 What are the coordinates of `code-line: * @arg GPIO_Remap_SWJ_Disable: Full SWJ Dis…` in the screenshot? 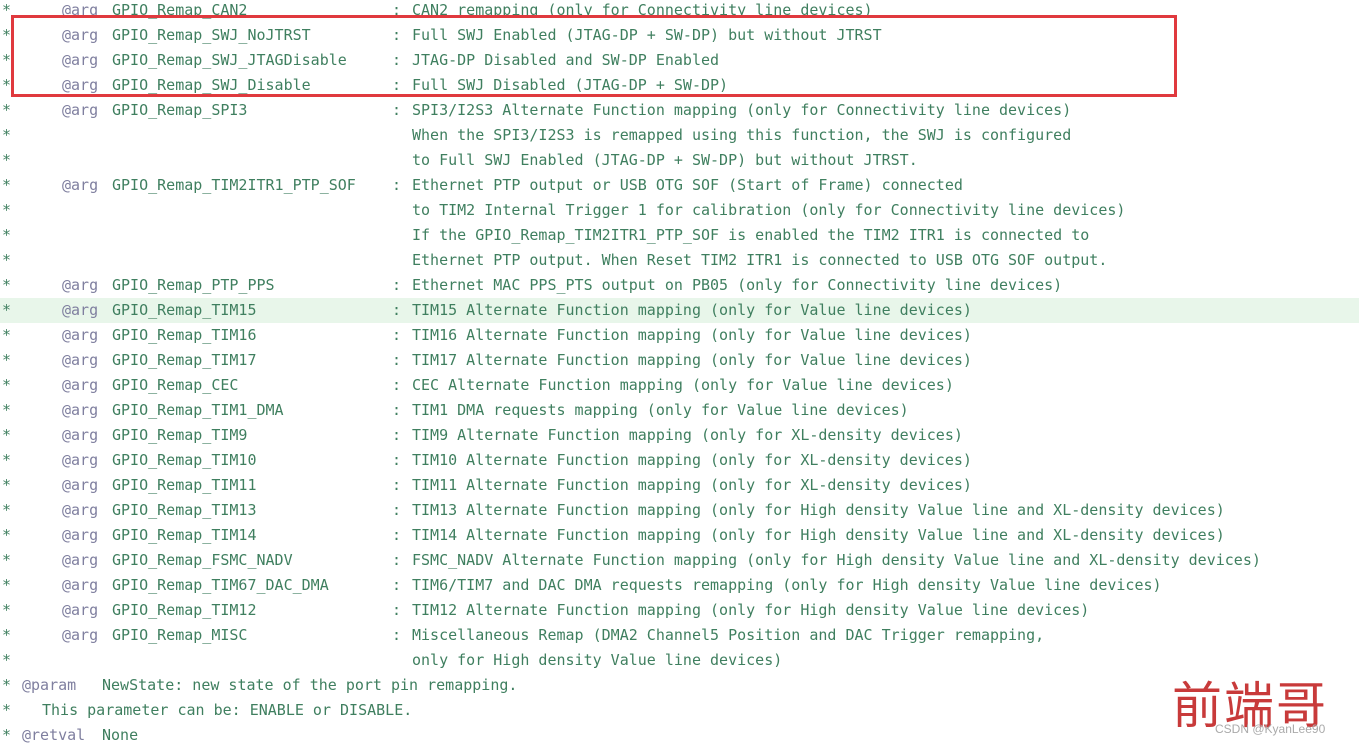 It's located at (679, 85).